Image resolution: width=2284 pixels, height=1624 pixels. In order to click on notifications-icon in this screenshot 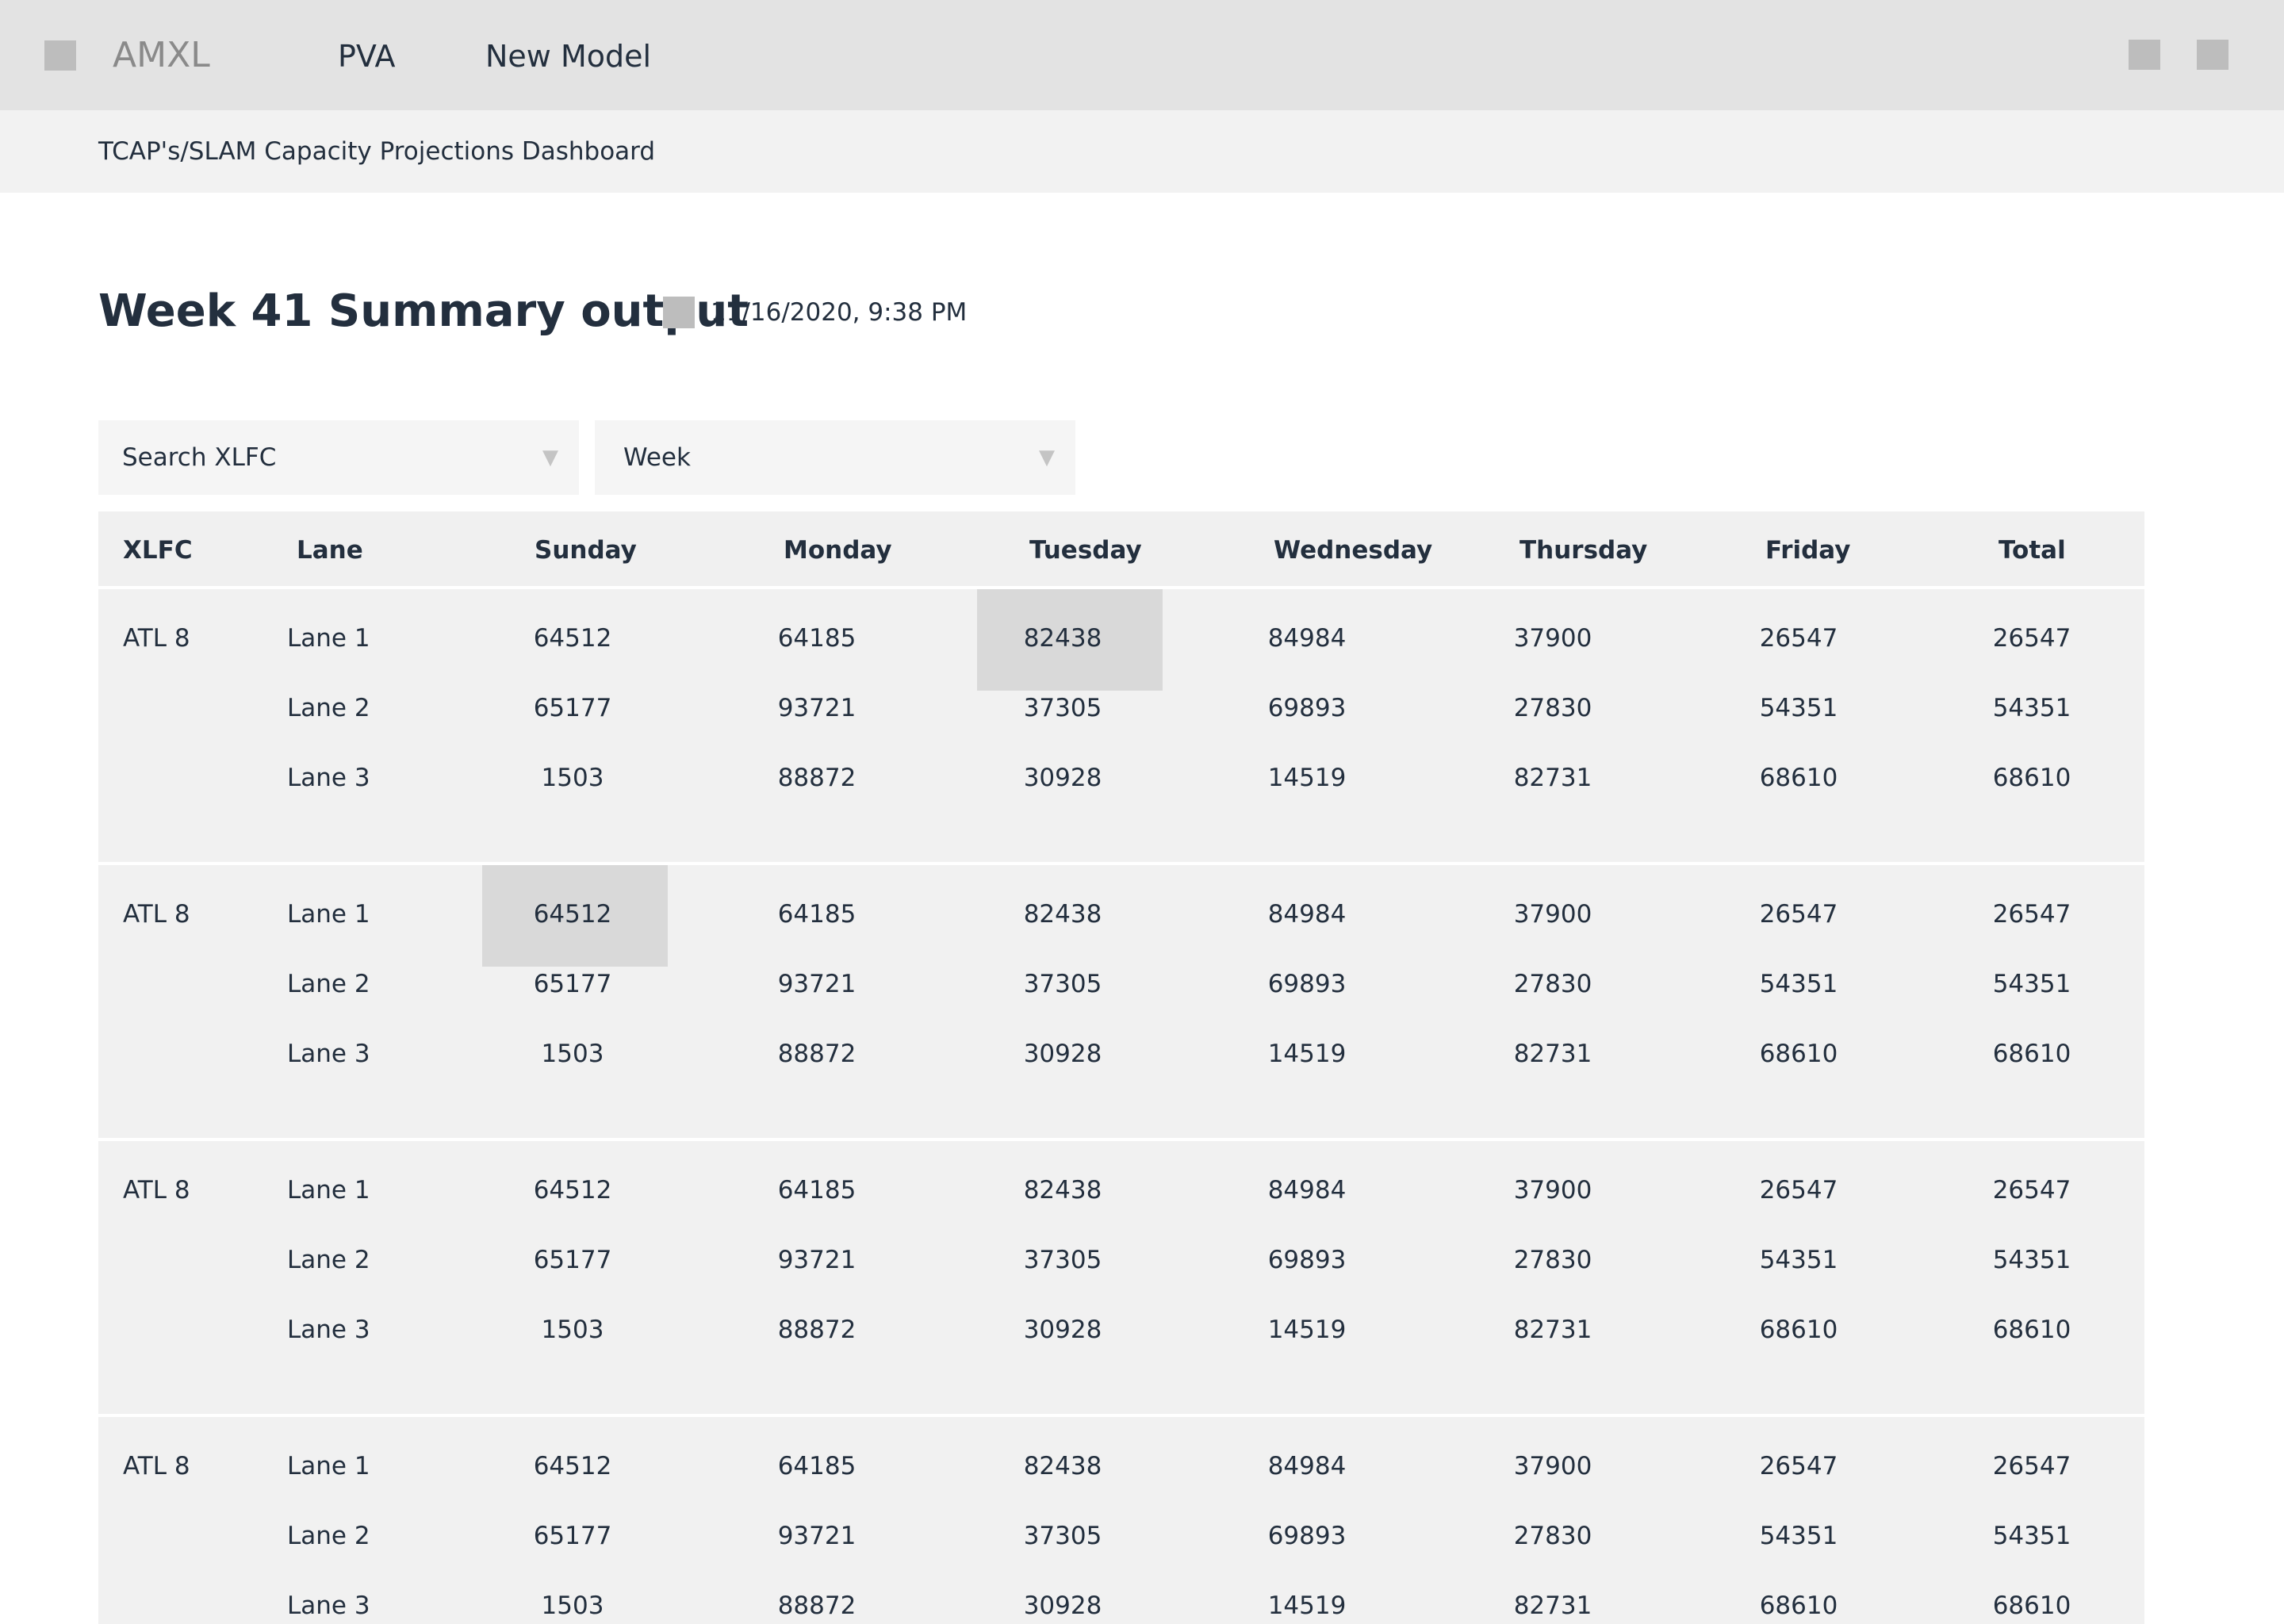, I will do `click(2144, 55)`.